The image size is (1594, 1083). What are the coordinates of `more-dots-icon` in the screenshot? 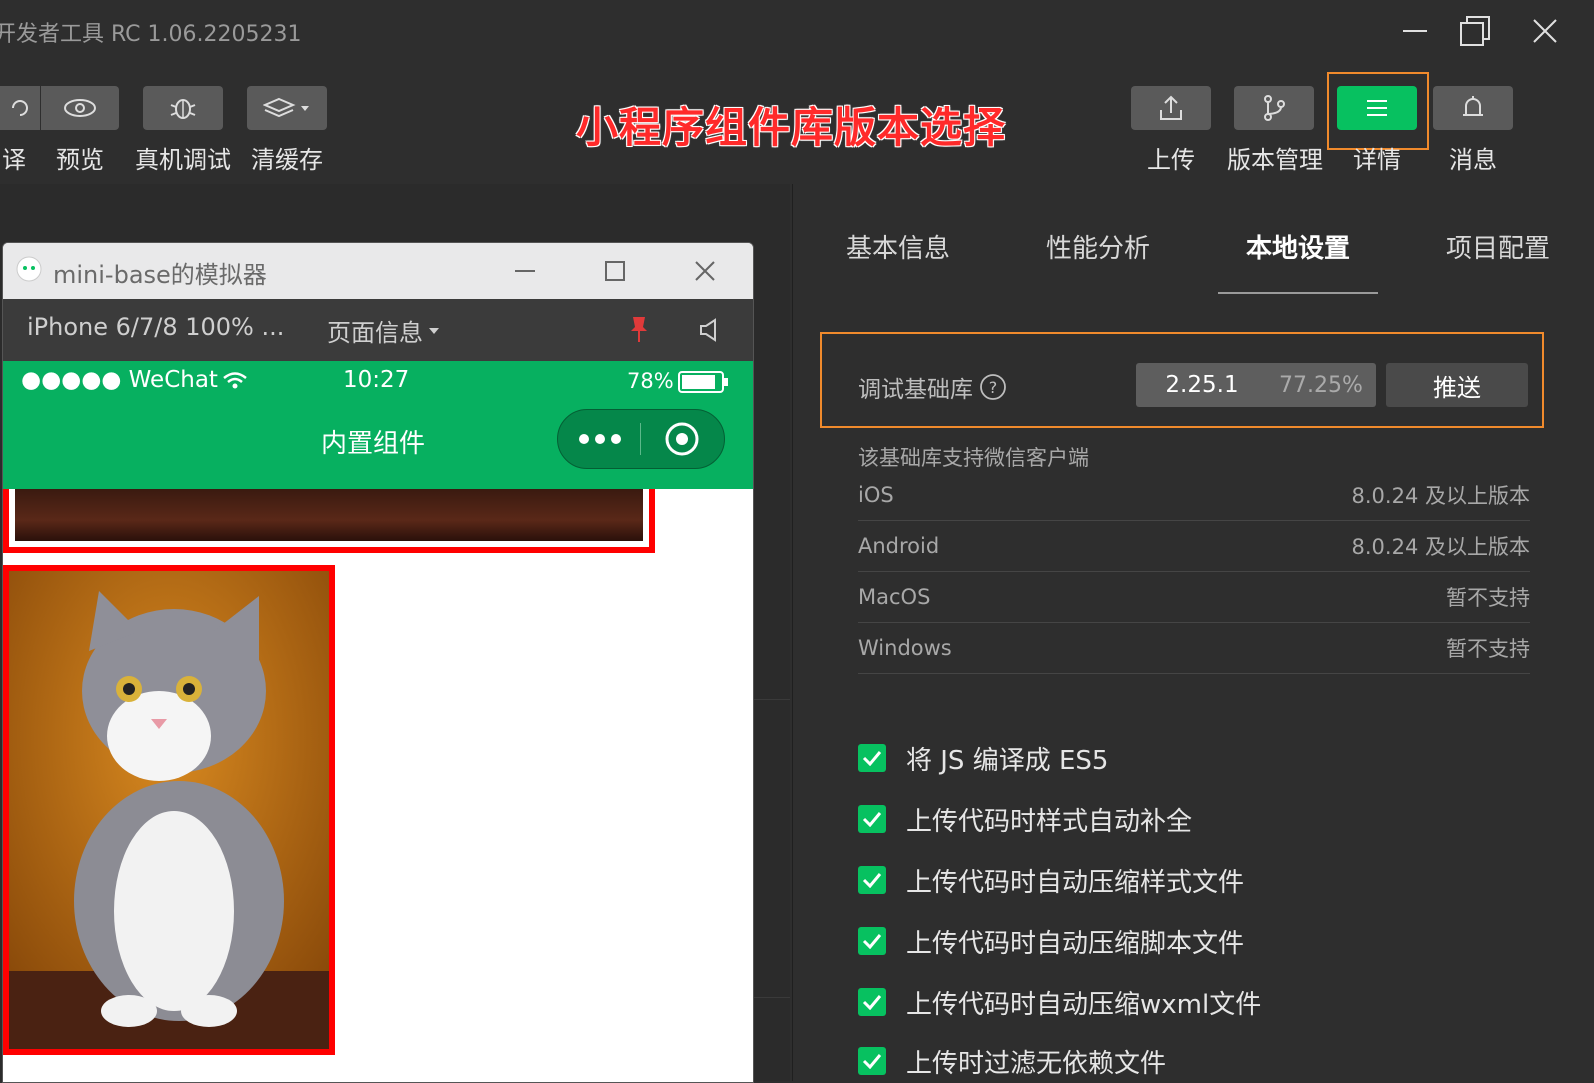 It's located at (599, 439).